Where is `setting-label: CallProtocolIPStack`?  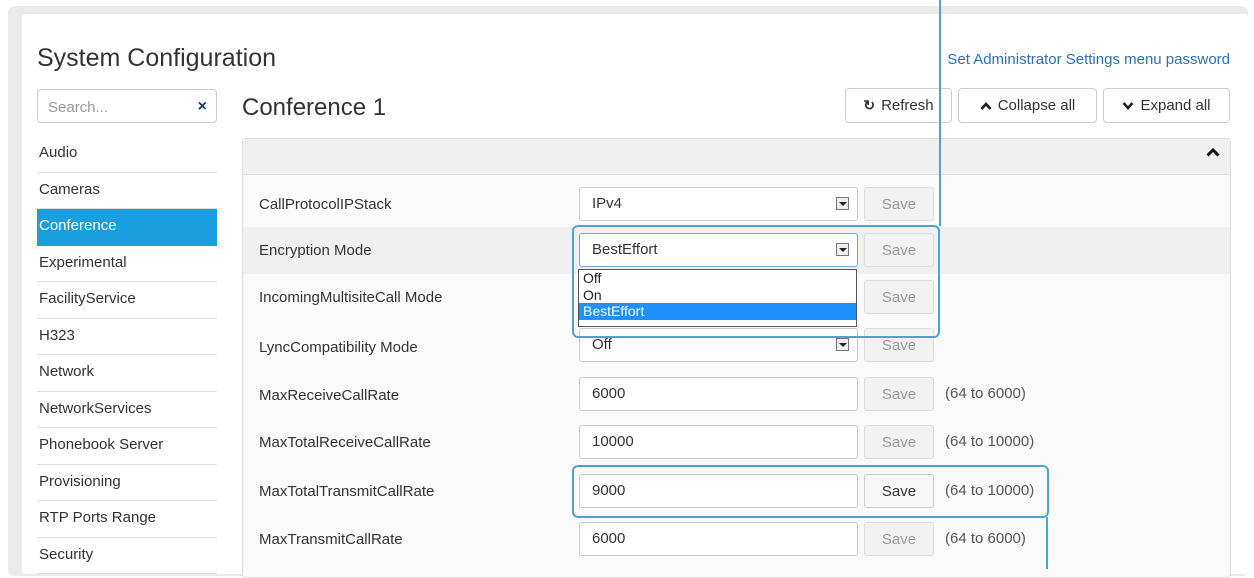
setting-label: CallProtocolIPStack is located at coordinates (325, 204).